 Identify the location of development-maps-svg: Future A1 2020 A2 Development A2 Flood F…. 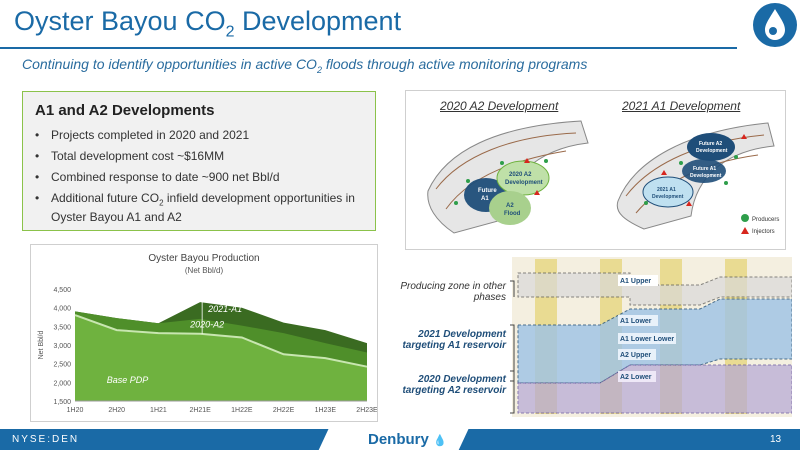
(603, 177).